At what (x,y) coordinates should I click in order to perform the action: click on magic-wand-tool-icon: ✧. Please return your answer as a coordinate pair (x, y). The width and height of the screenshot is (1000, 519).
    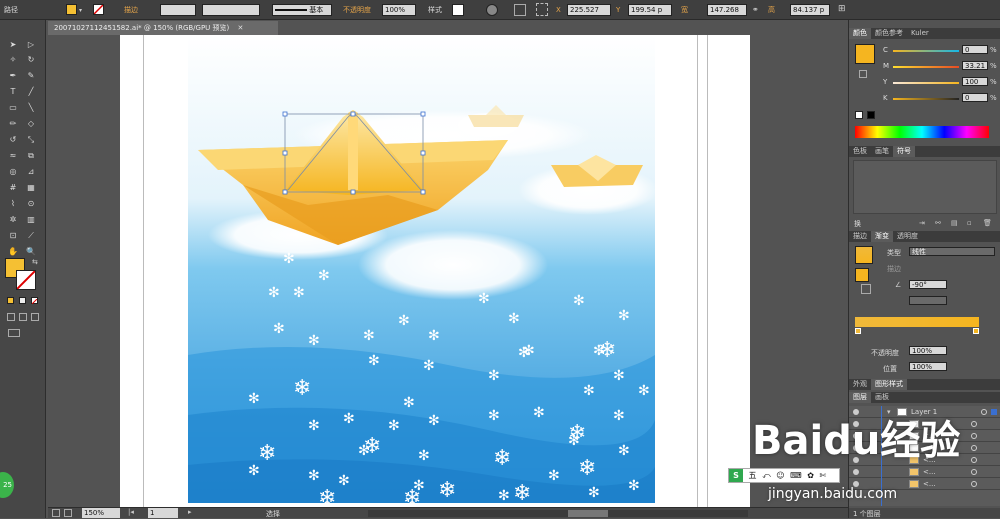
    Looking at the image, I should click on (13, 60).